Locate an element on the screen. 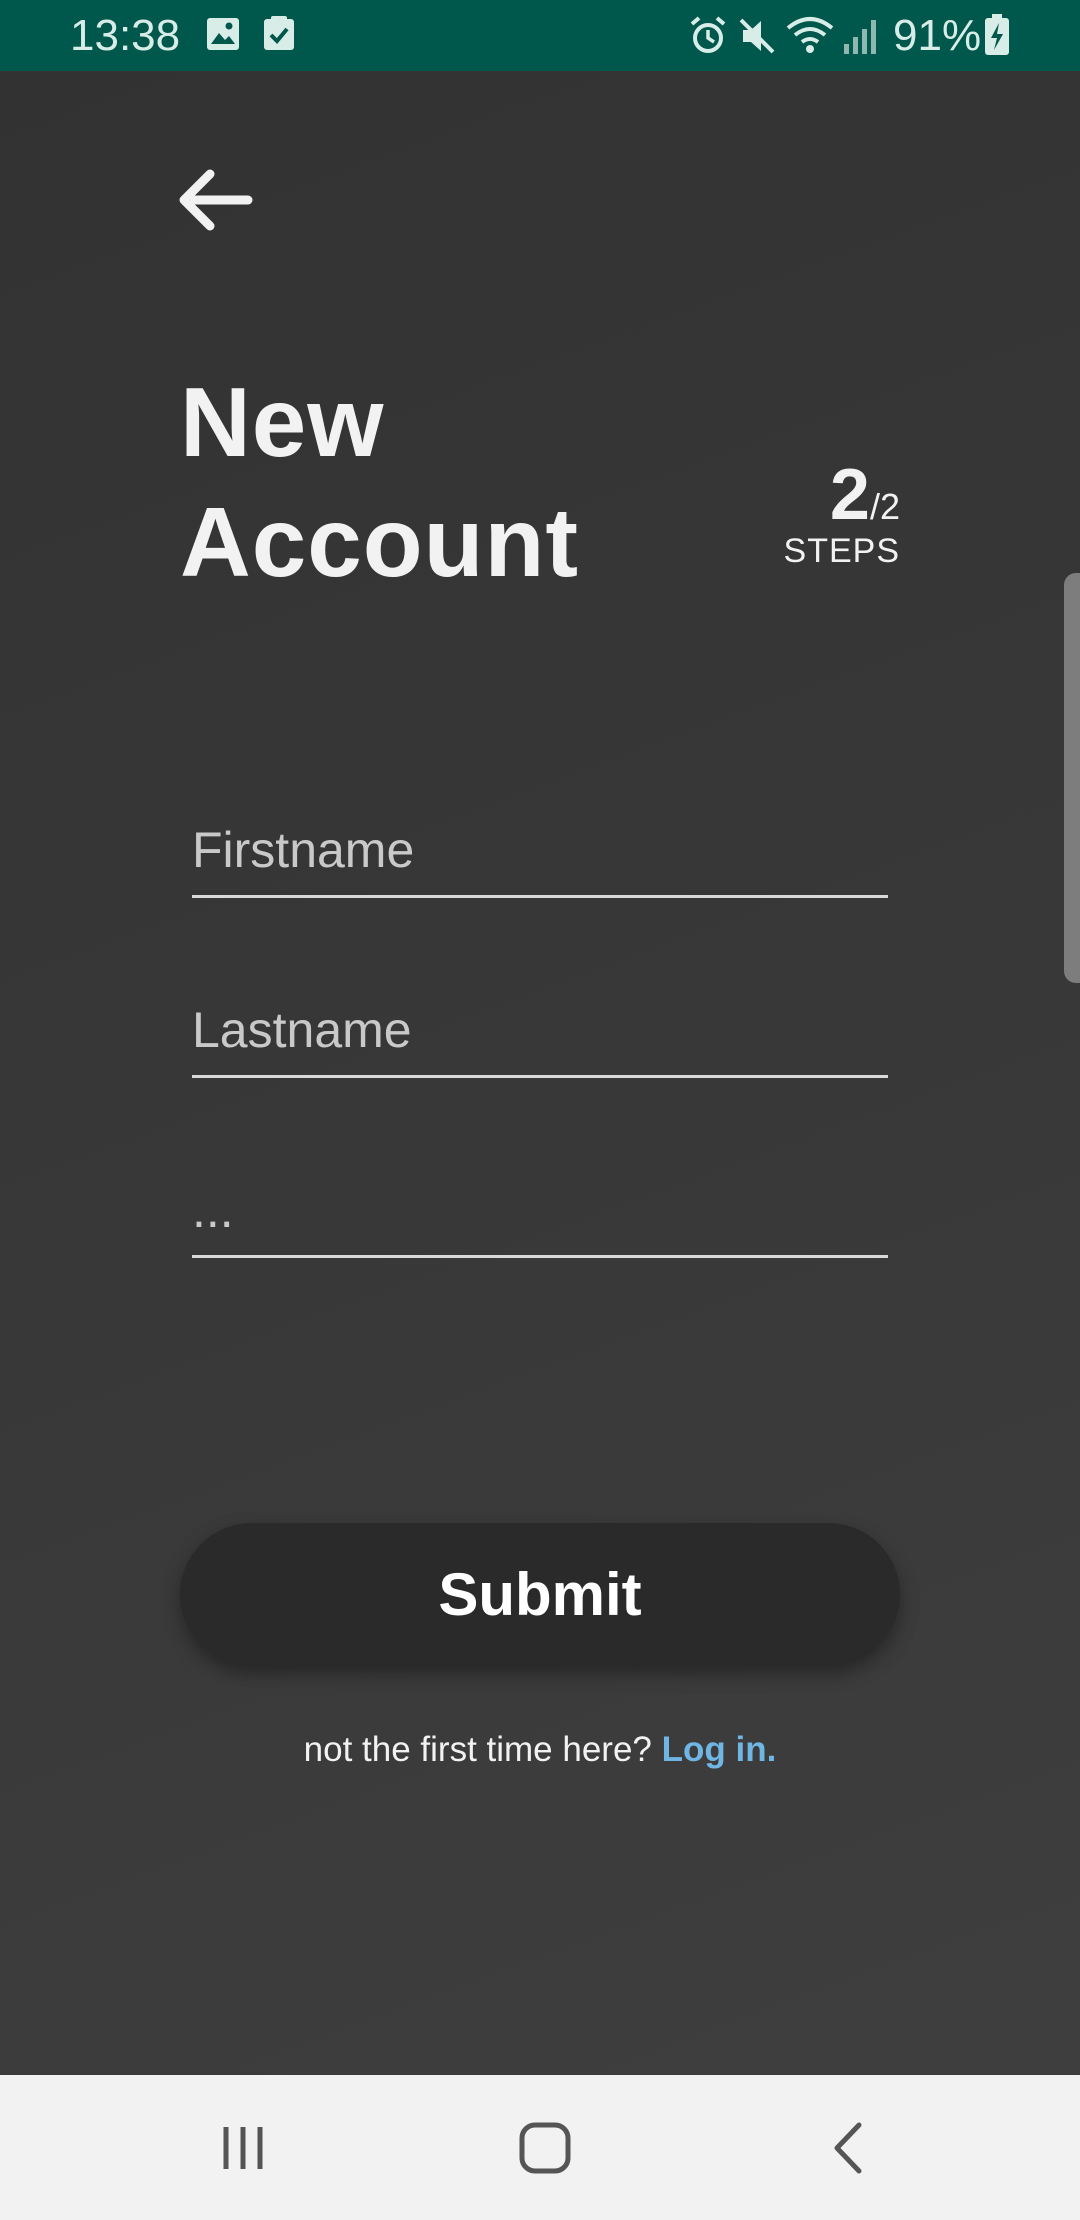 The image size is (1080, 2220). back-icon is located at coordinates (848, 2148).